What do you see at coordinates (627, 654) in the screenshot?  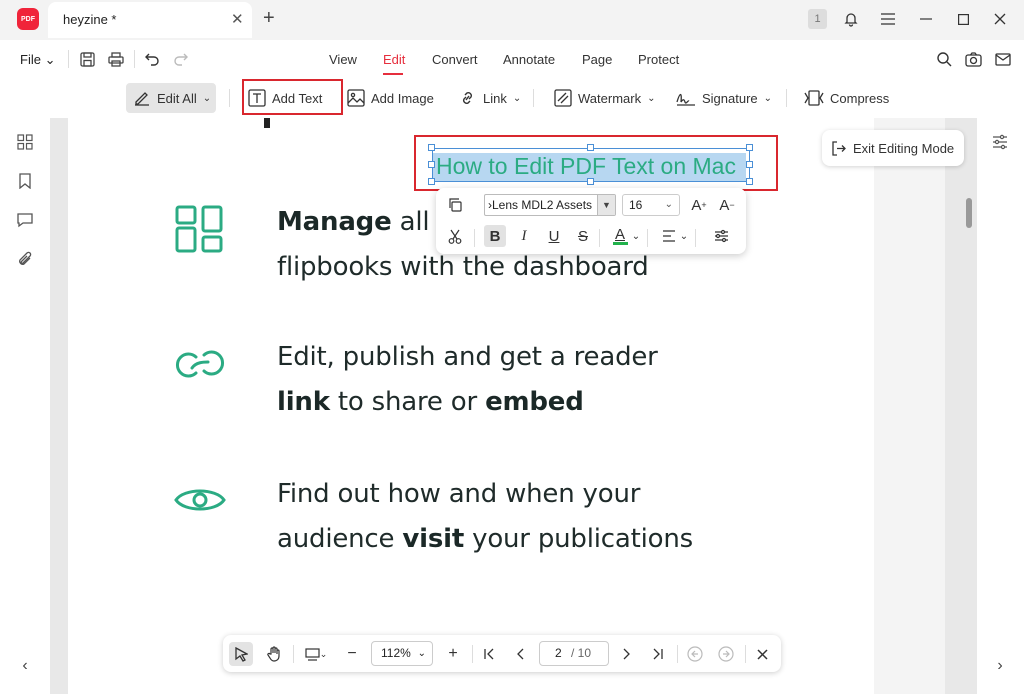 I see `next-page-icon` at bounding box center [627, 654].